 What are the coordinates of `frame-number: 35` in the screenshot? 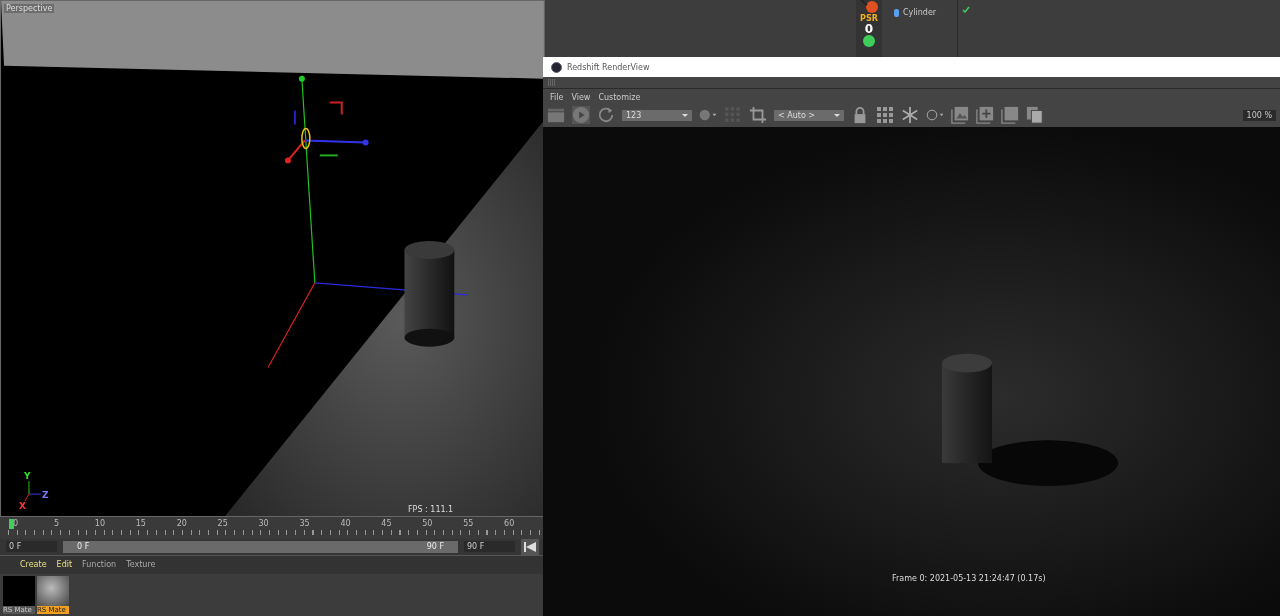 It's located at (305, 523).